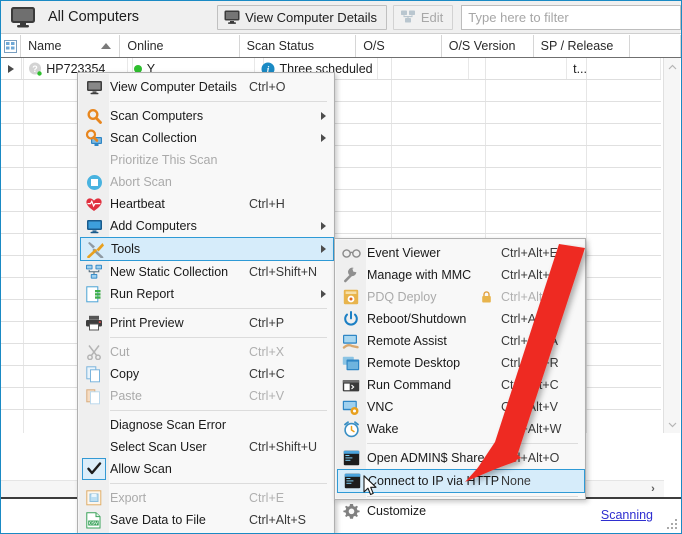 The height and width of the screenshot is (534, 682). I want to click on menu-item-label: Prioritize This Scan, so click(164, 160).